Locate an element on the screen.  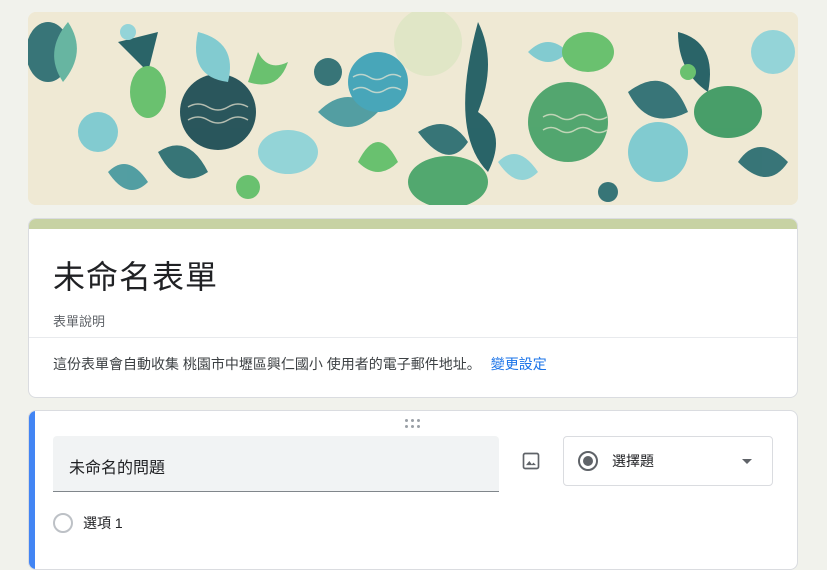
image-icon is located at coordinates (531, 461).